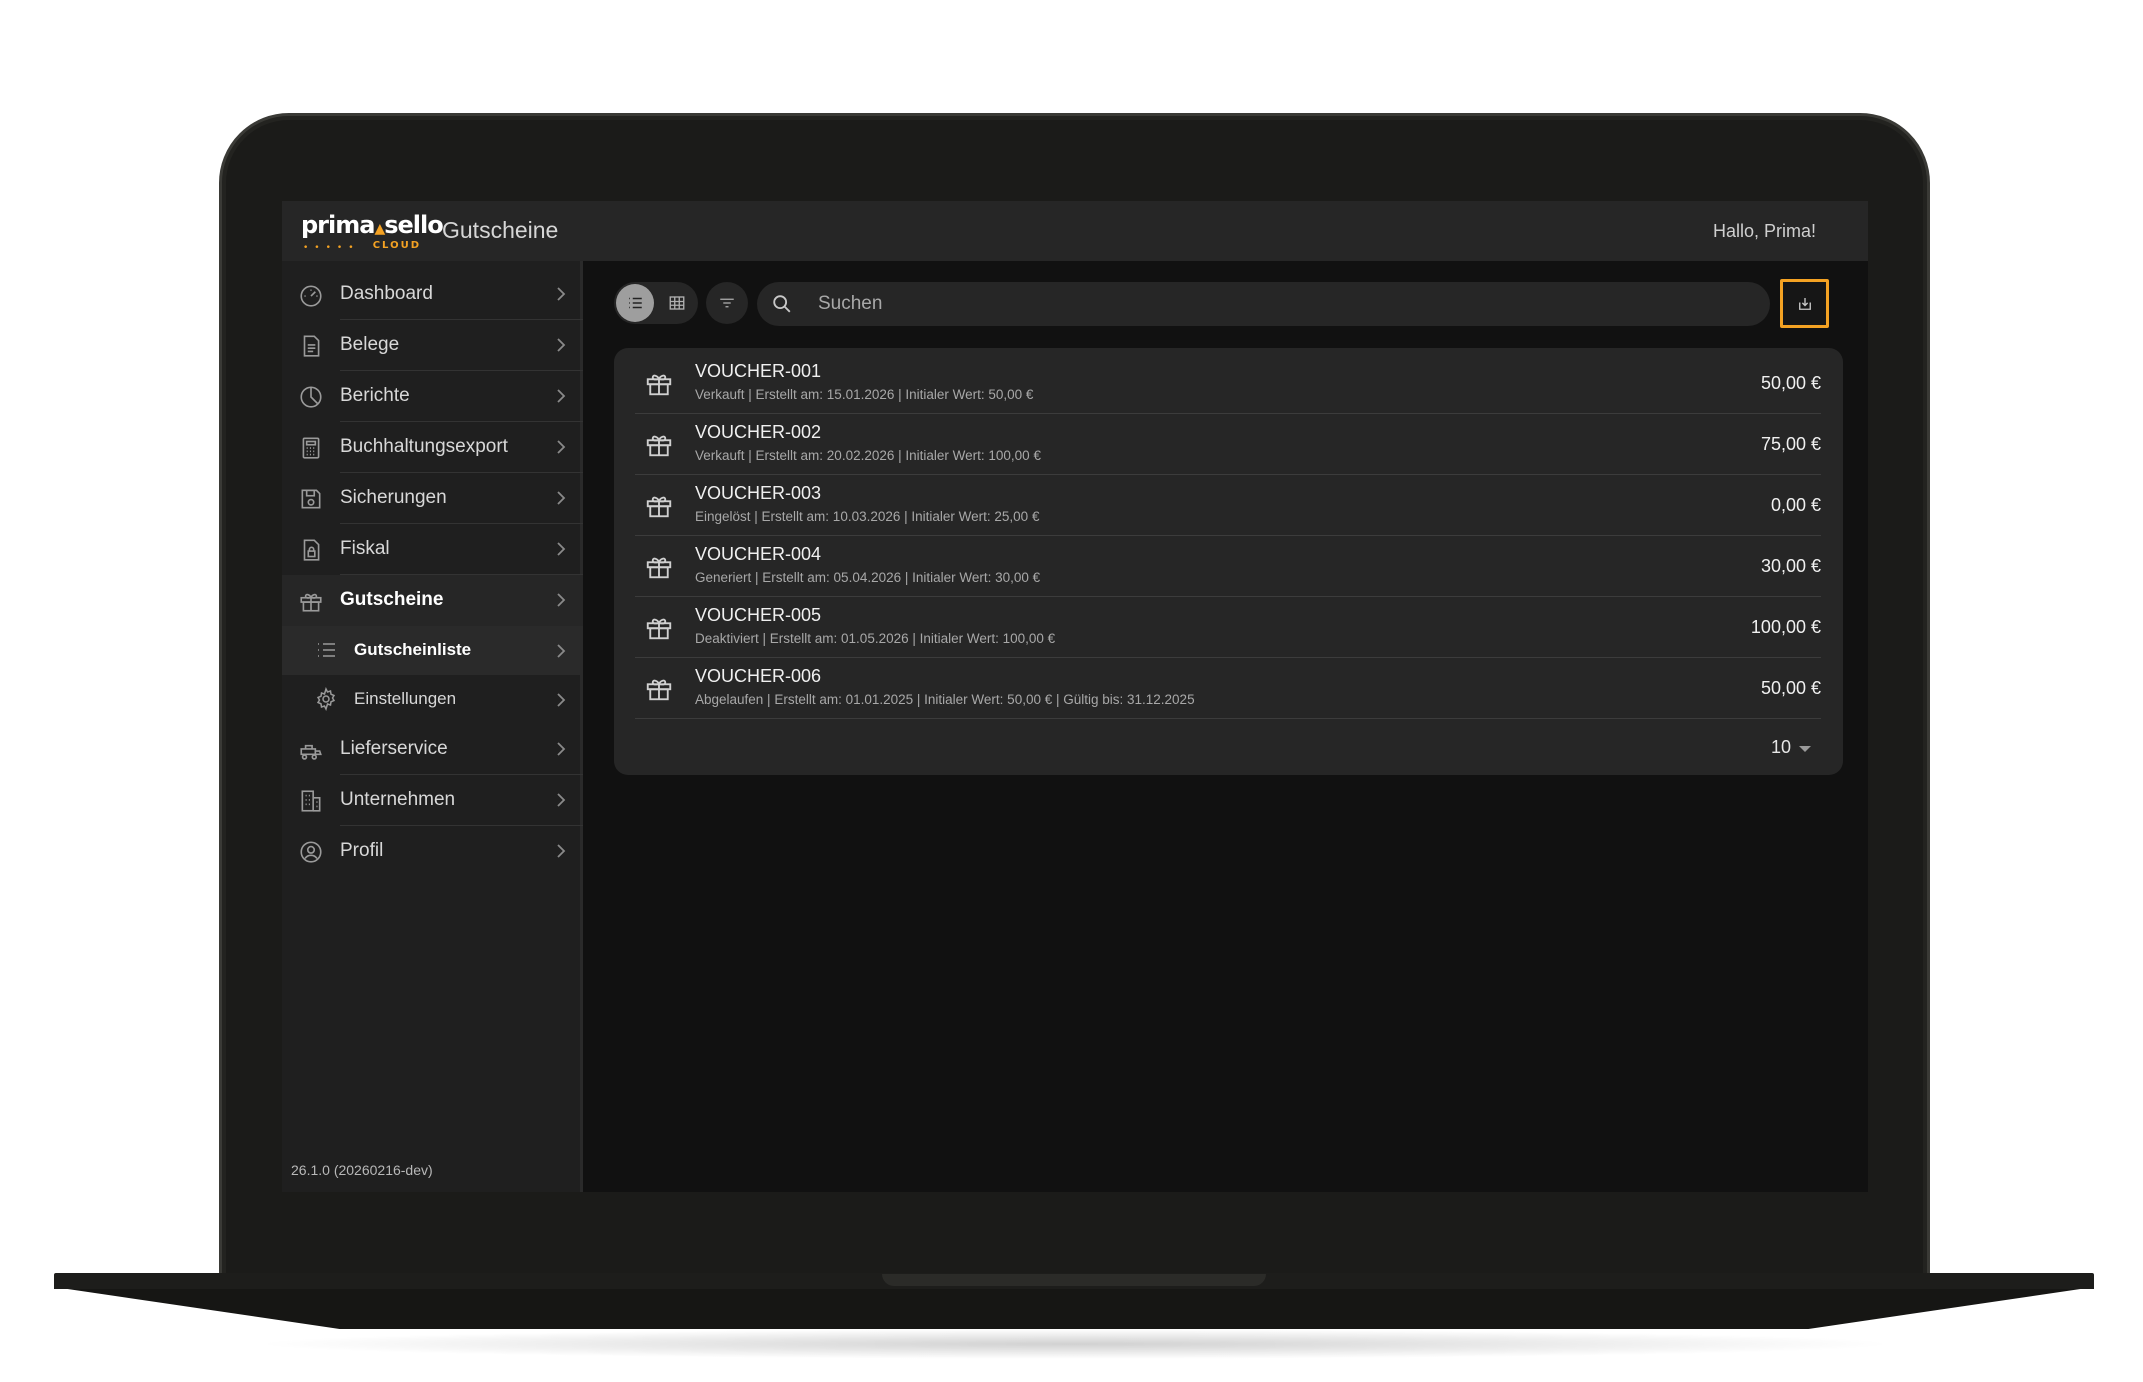 This screenshot has height=1382, width=2143. What do you see at coordinates (432, 345) in the screenshot?
I see `sidebar-item-belege: Belege` at bounding box center [432, 345].